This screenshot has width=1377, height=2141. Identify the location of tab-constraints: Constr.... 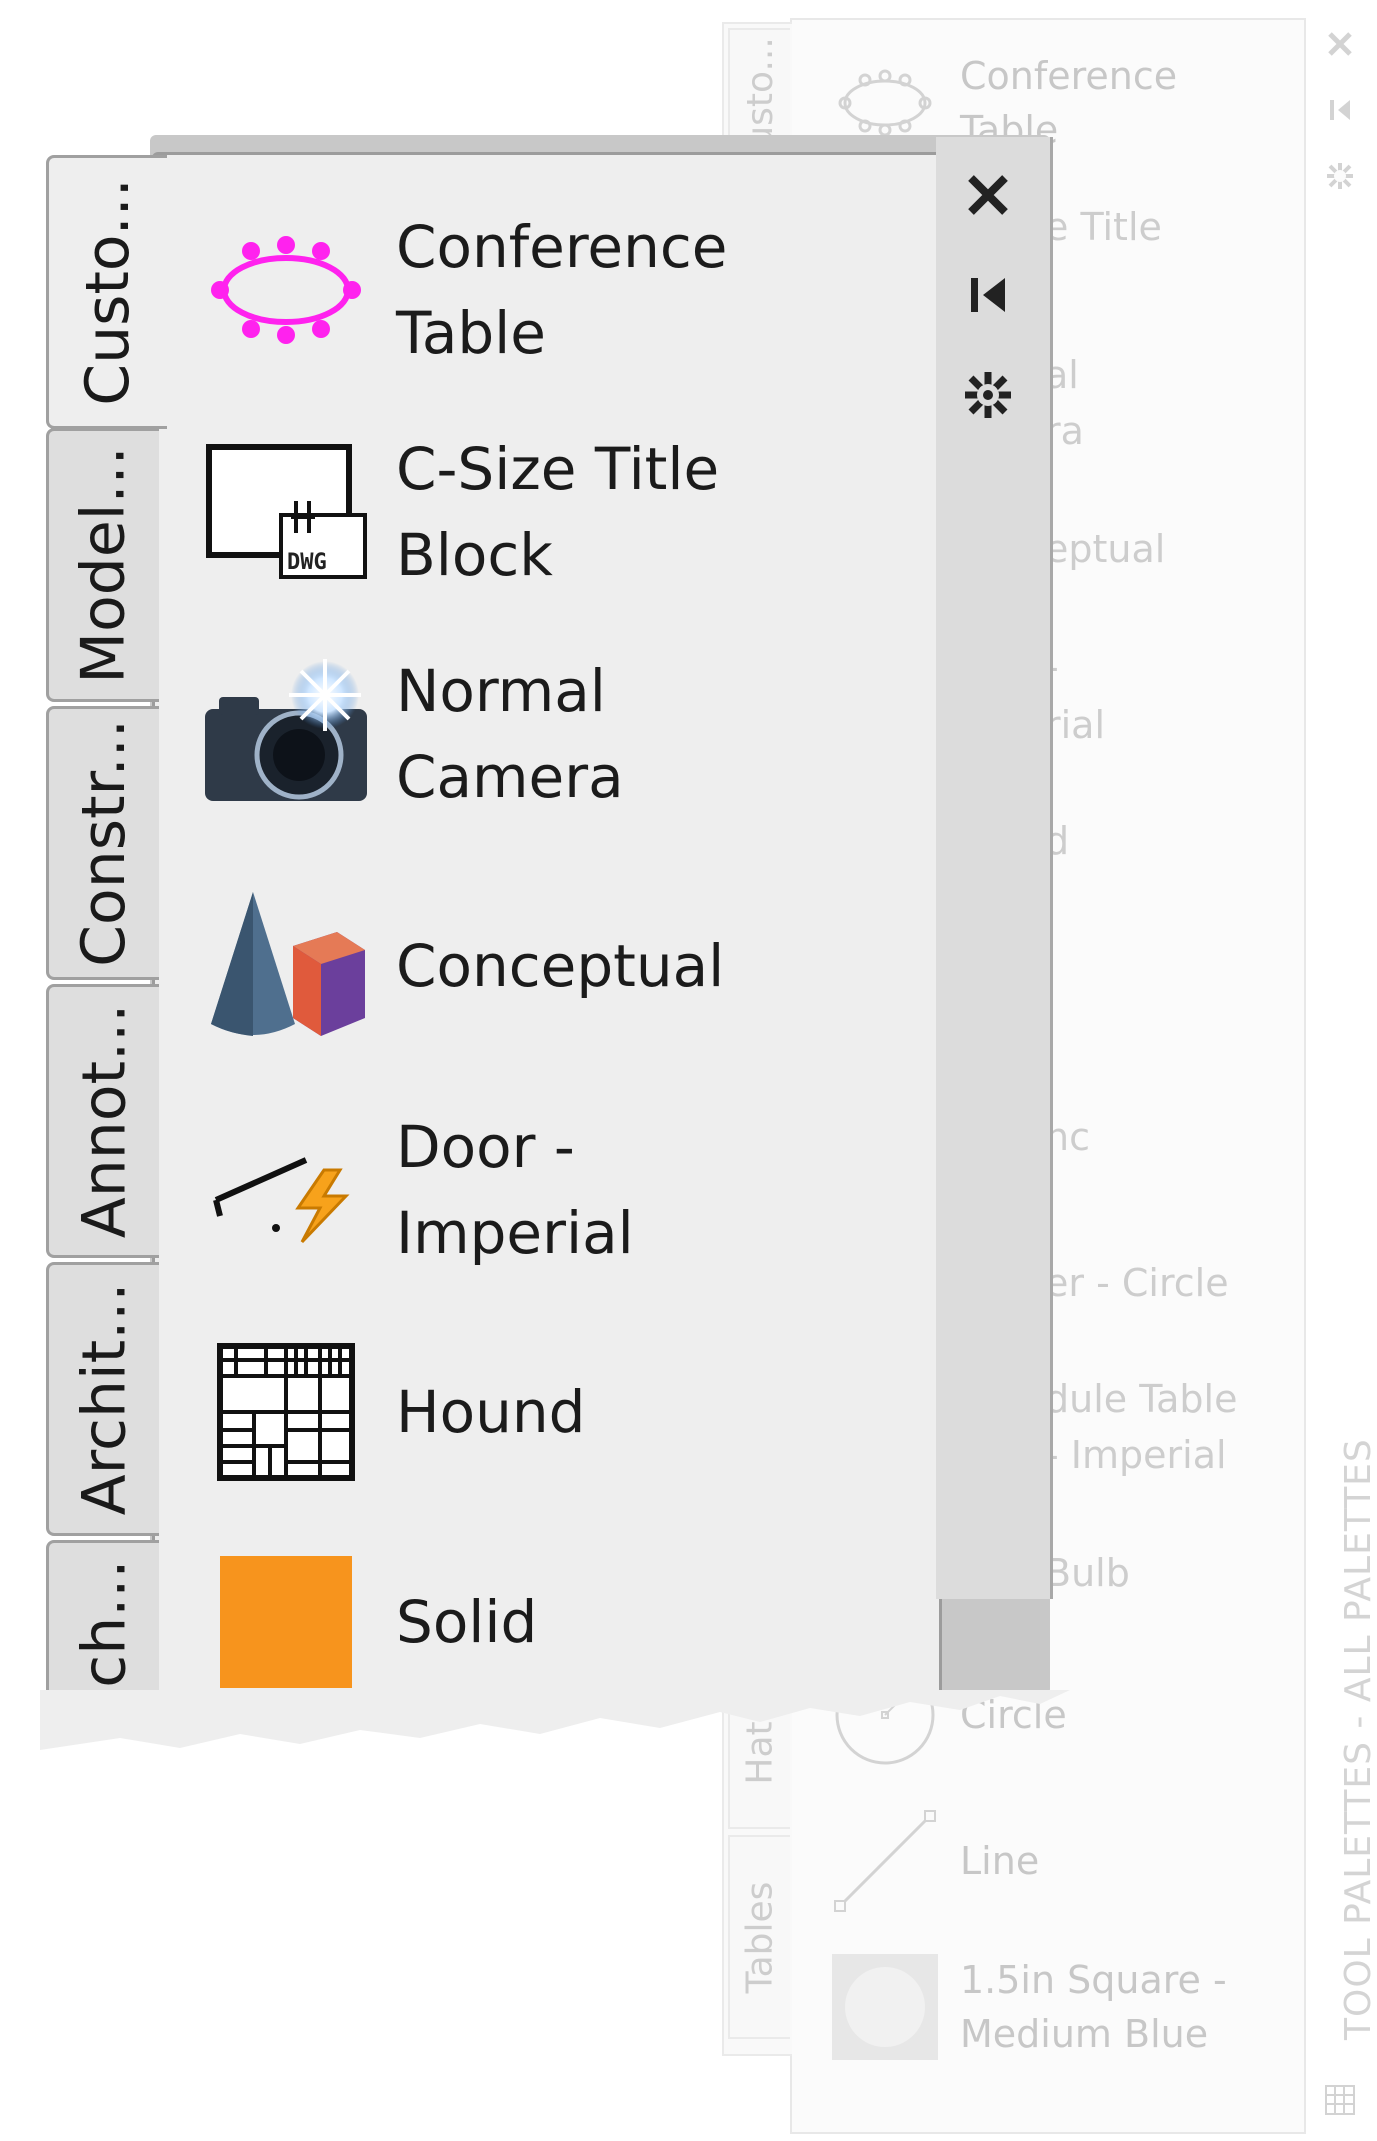
(102, 843).